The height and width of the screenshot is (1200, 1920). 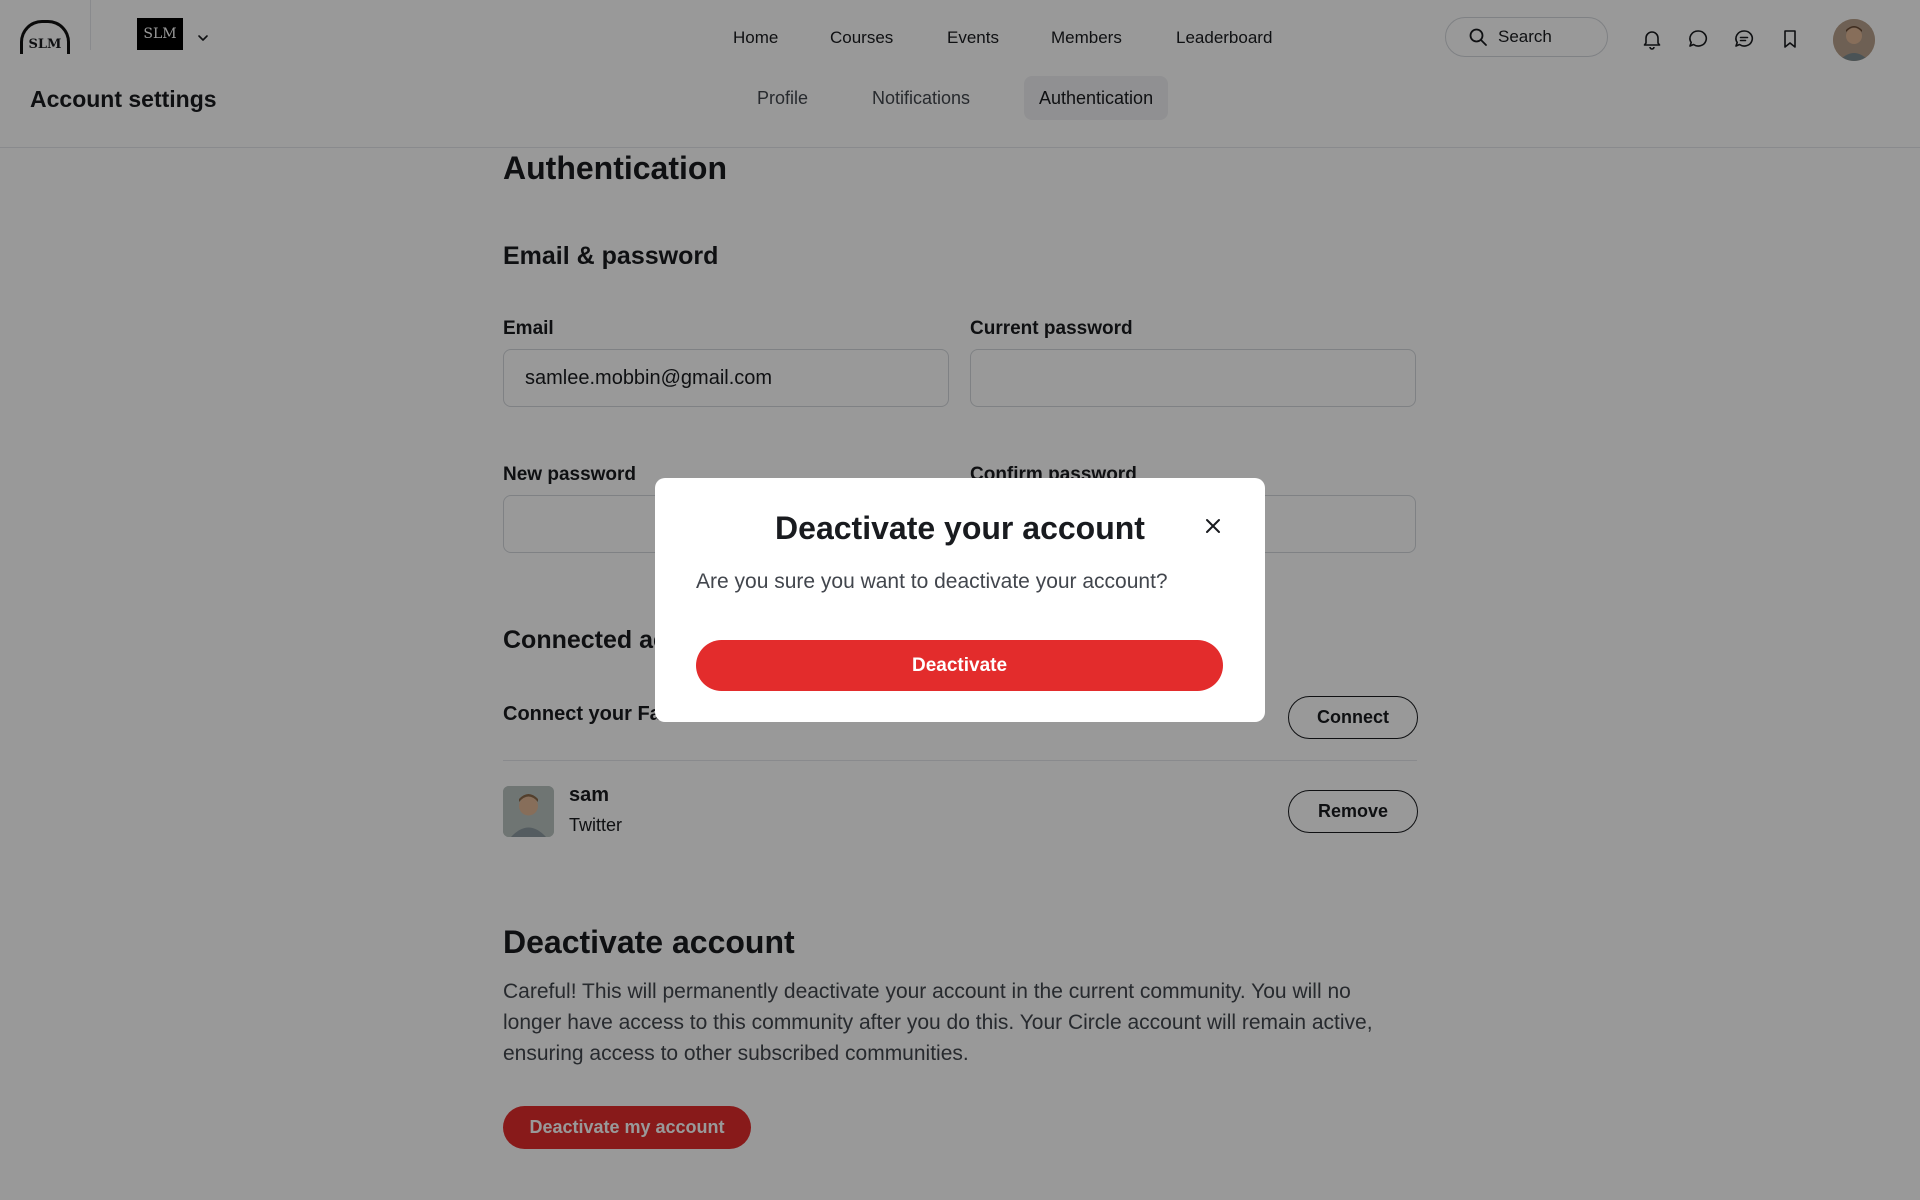 I want to click on deactivate-button: Deactivate, so click(x=959, y=665).